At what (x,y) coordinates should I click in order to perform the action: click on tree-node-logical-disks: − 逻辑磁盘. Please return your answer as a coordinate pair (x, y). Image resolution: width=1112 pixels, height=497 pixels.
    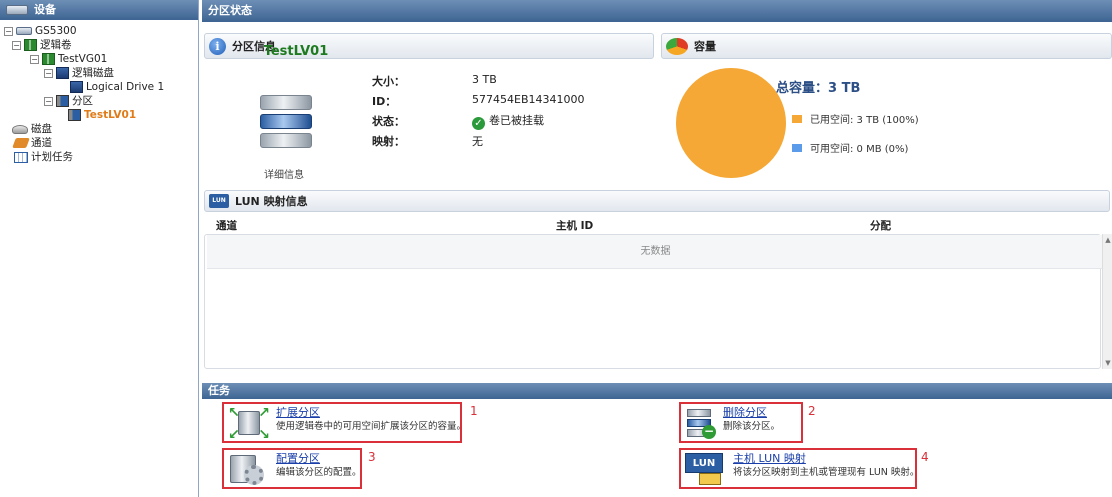
    Looking at the image, I should click on (101, 73).